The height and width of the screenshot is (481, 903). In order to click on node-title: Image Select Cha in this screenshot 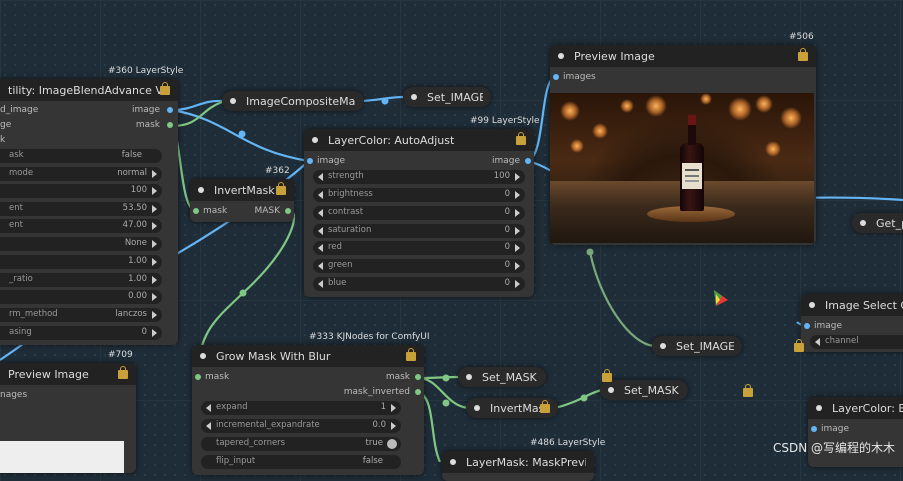, I will do `click(864, 305)`.